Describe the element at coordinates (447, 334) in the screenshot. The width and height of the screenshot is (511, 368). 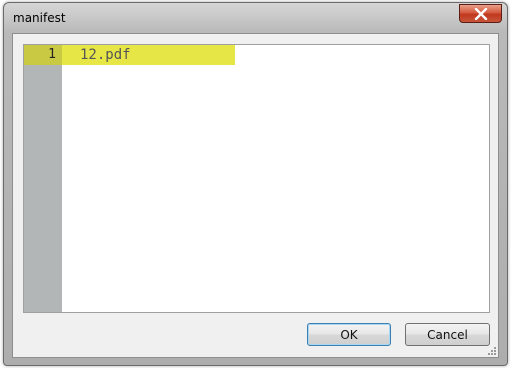
I see `cancel-button: Cancel` at that location.